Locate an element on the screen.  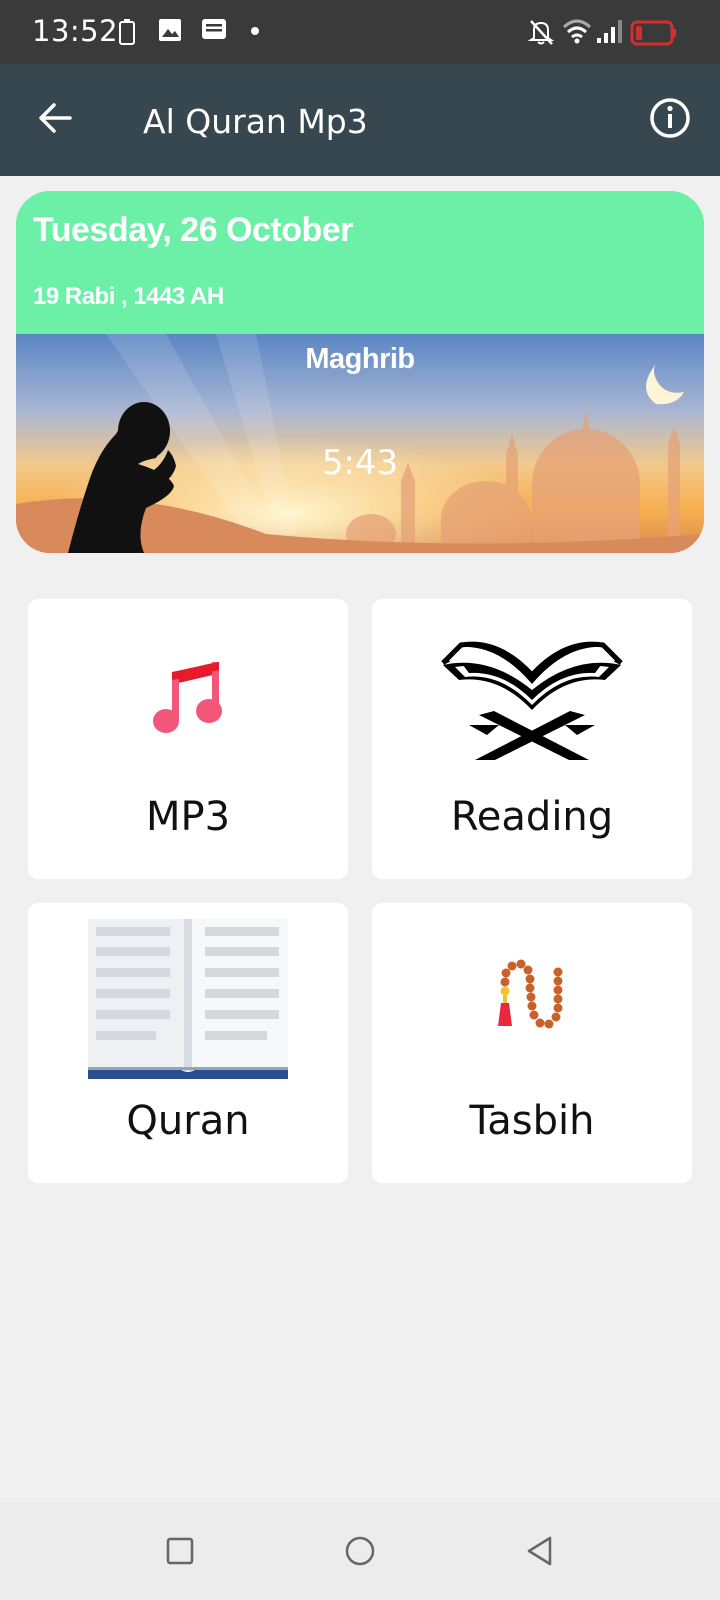
prayer-beads-icon is located at coordinates (530, 994).